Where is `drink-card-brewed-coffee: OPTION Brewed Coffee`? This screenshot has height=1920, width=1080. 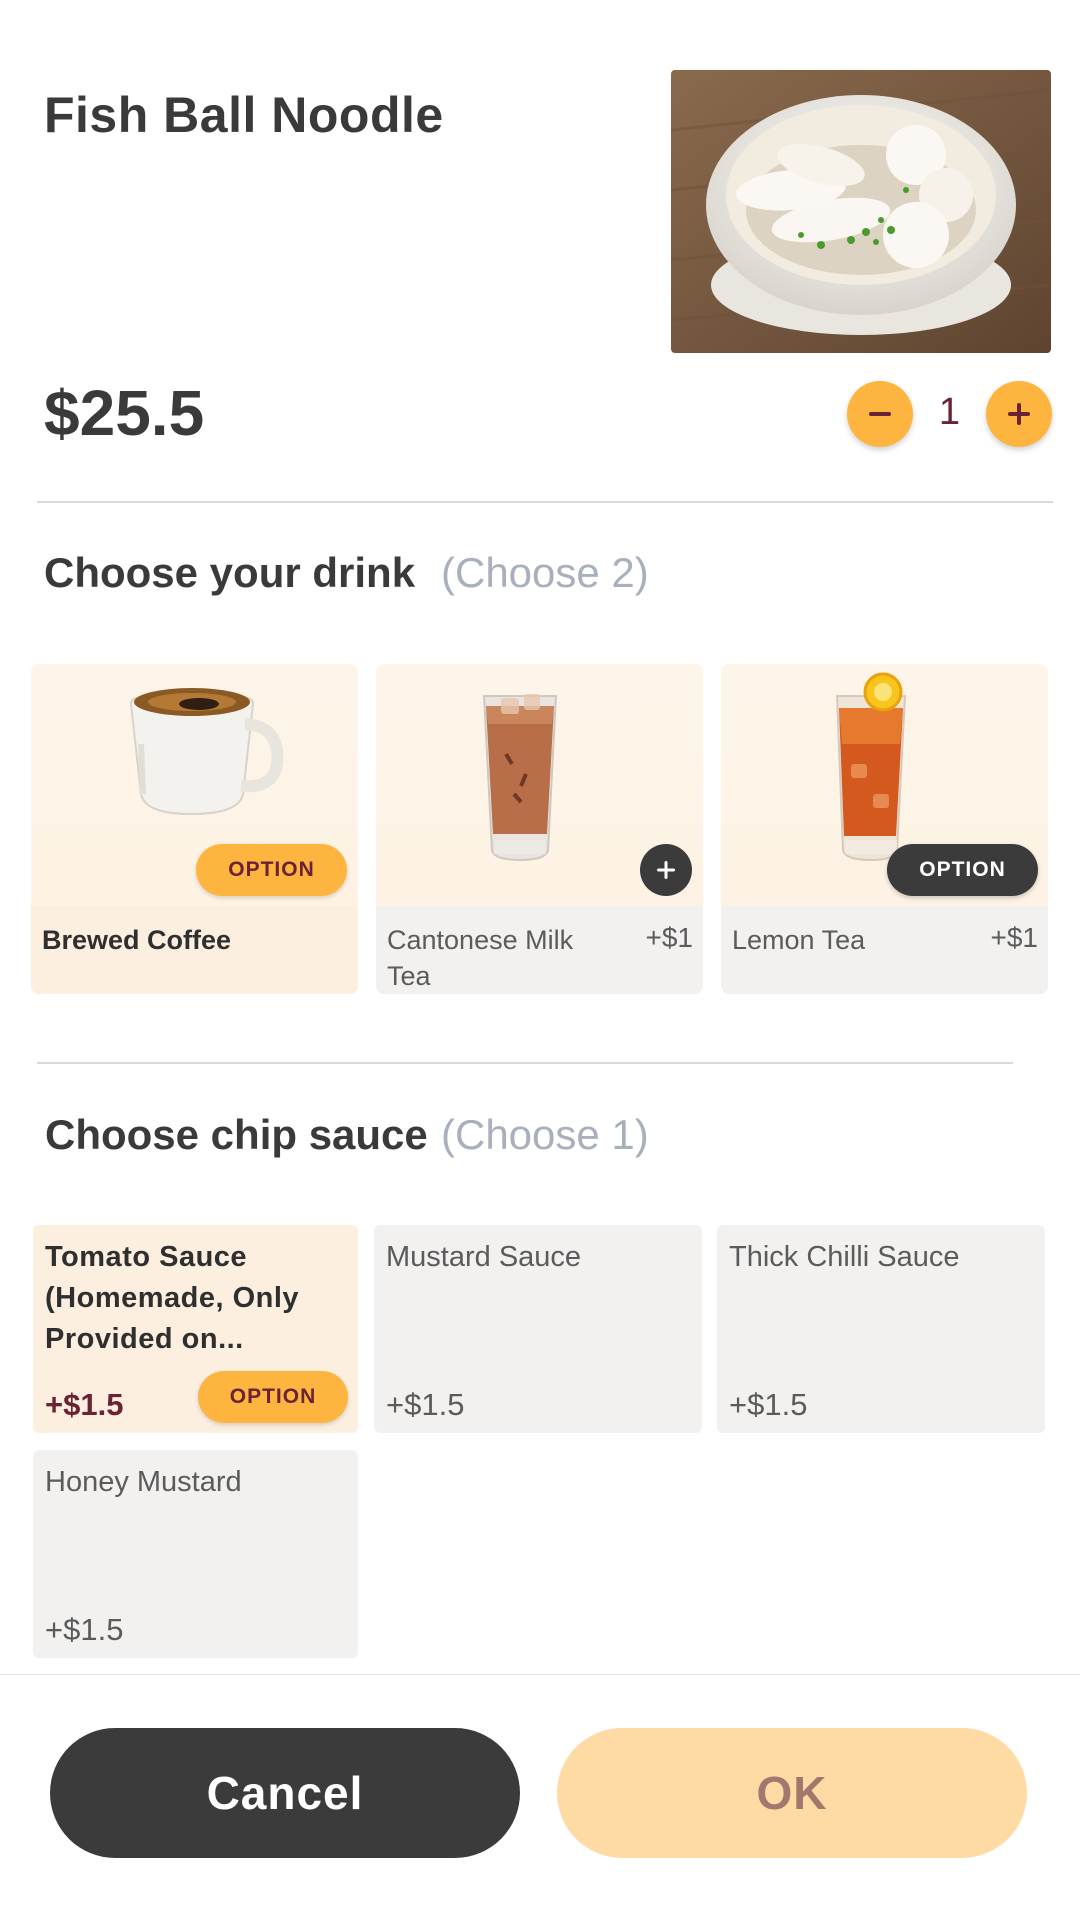
drink-card-brewed-coffee: OPTION Brewed Coffee is located at coordinates (194, 829).